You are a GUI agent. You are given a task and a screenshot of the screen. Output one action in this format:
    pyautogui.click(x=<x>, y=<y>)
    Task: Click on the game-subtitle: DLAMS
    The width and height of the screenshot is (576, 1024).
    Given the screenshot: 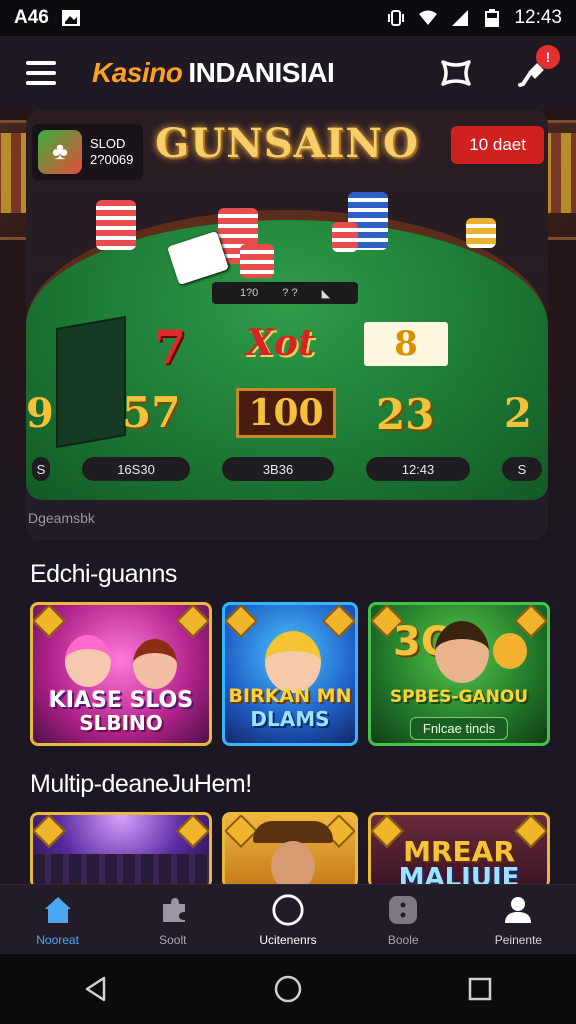 What is the action you would take?
    pyautogui.click(x=290, y=719)
    